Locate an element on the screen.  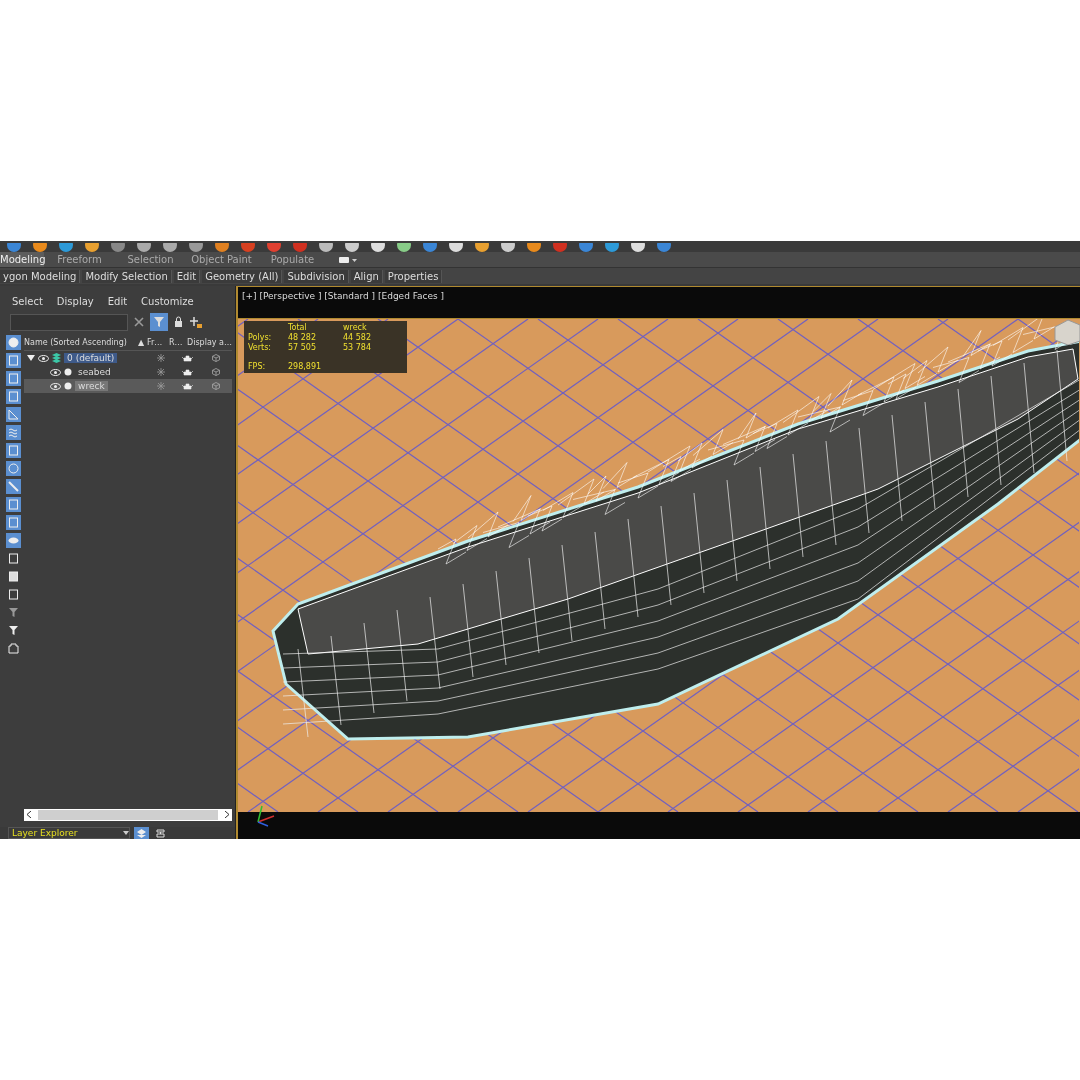
stats-value: 57 505 is located at coordinates (302, 347).